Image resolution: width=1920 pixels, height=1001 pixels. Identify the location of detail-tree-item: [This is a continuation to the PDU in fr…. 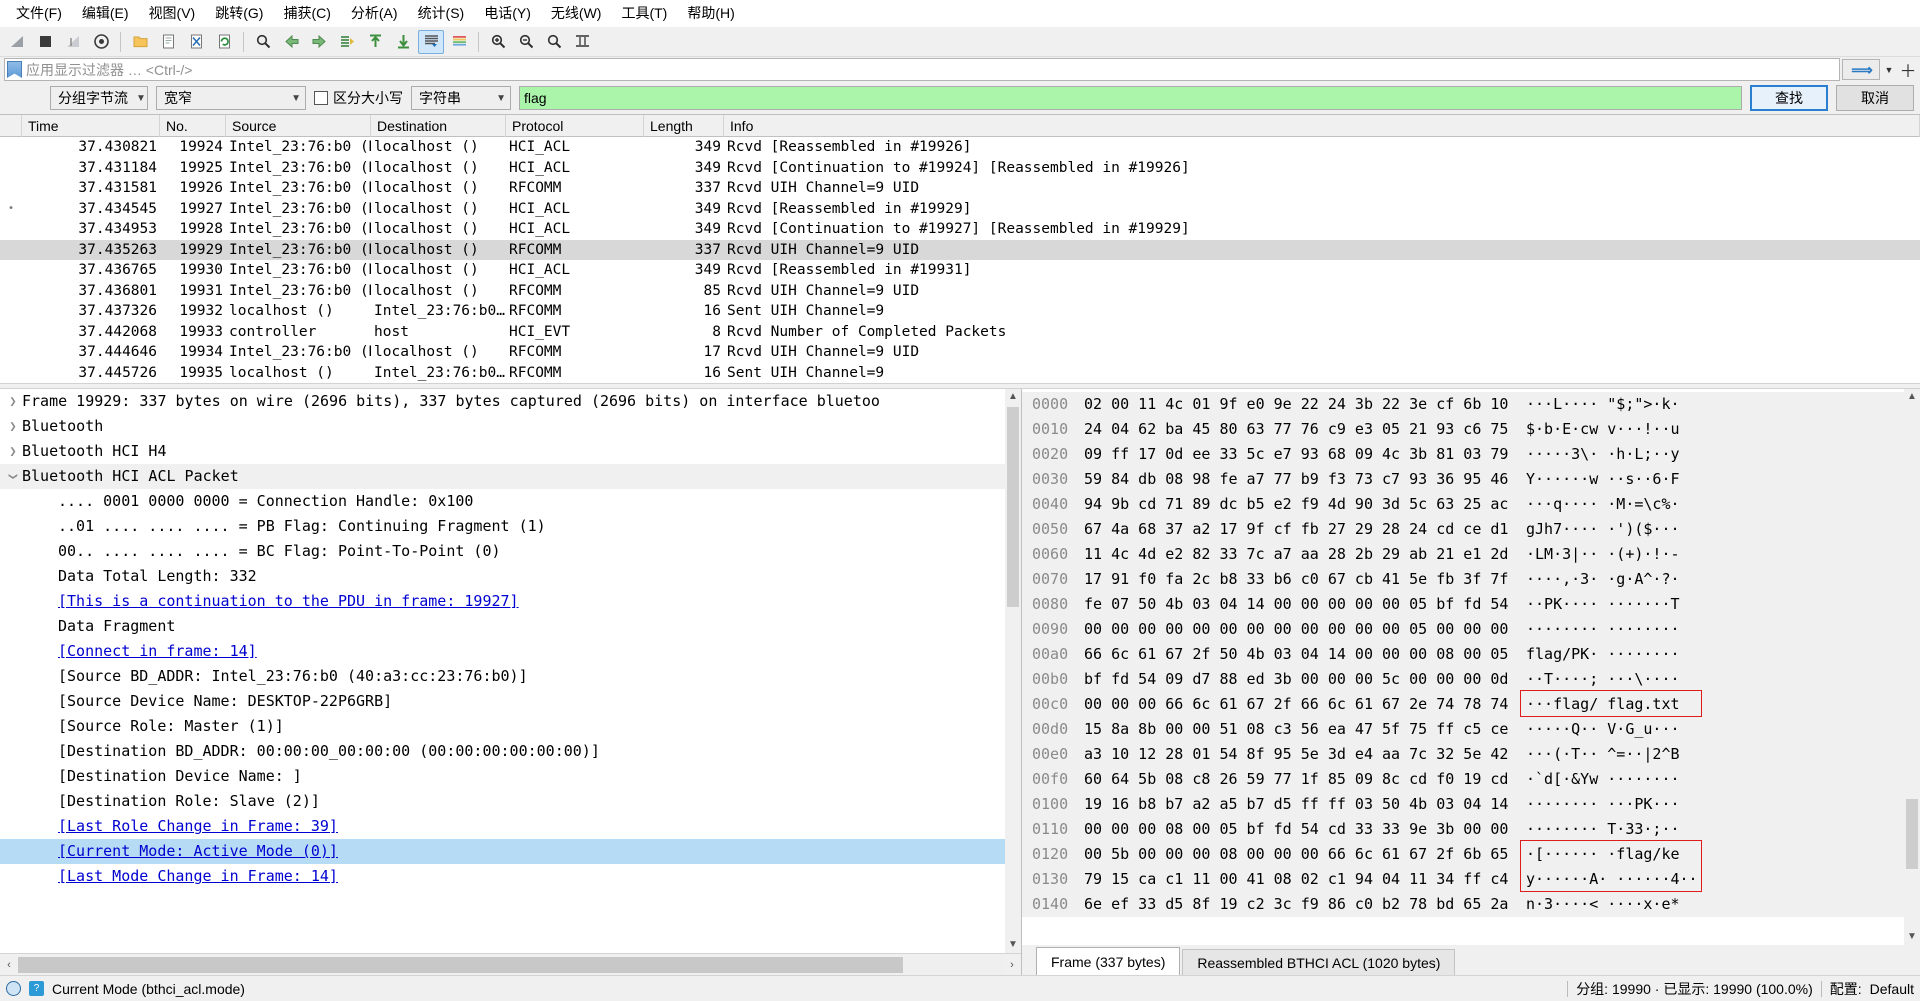
(502, 601).